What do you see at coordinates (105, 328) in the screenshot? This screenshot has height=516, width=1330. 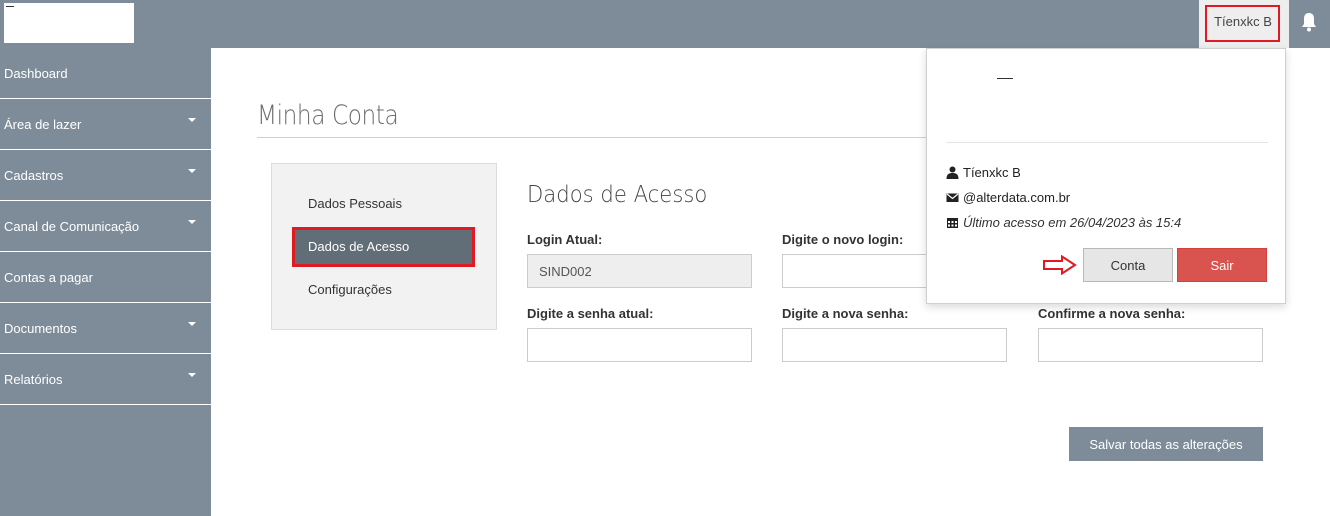 I see `sidebar-item-documentos: Documentos` at bounding box center [105, 328].